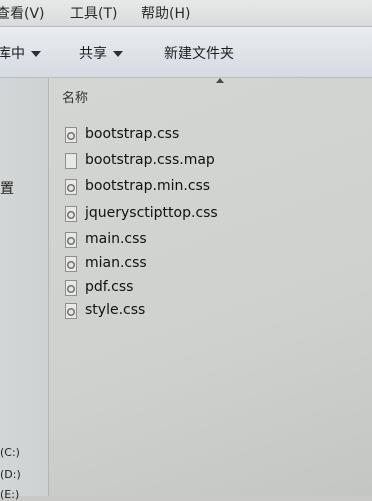  I want to click on menu-bar: 查看(V) 工具(T) 帮助(H), so click(186, 13).